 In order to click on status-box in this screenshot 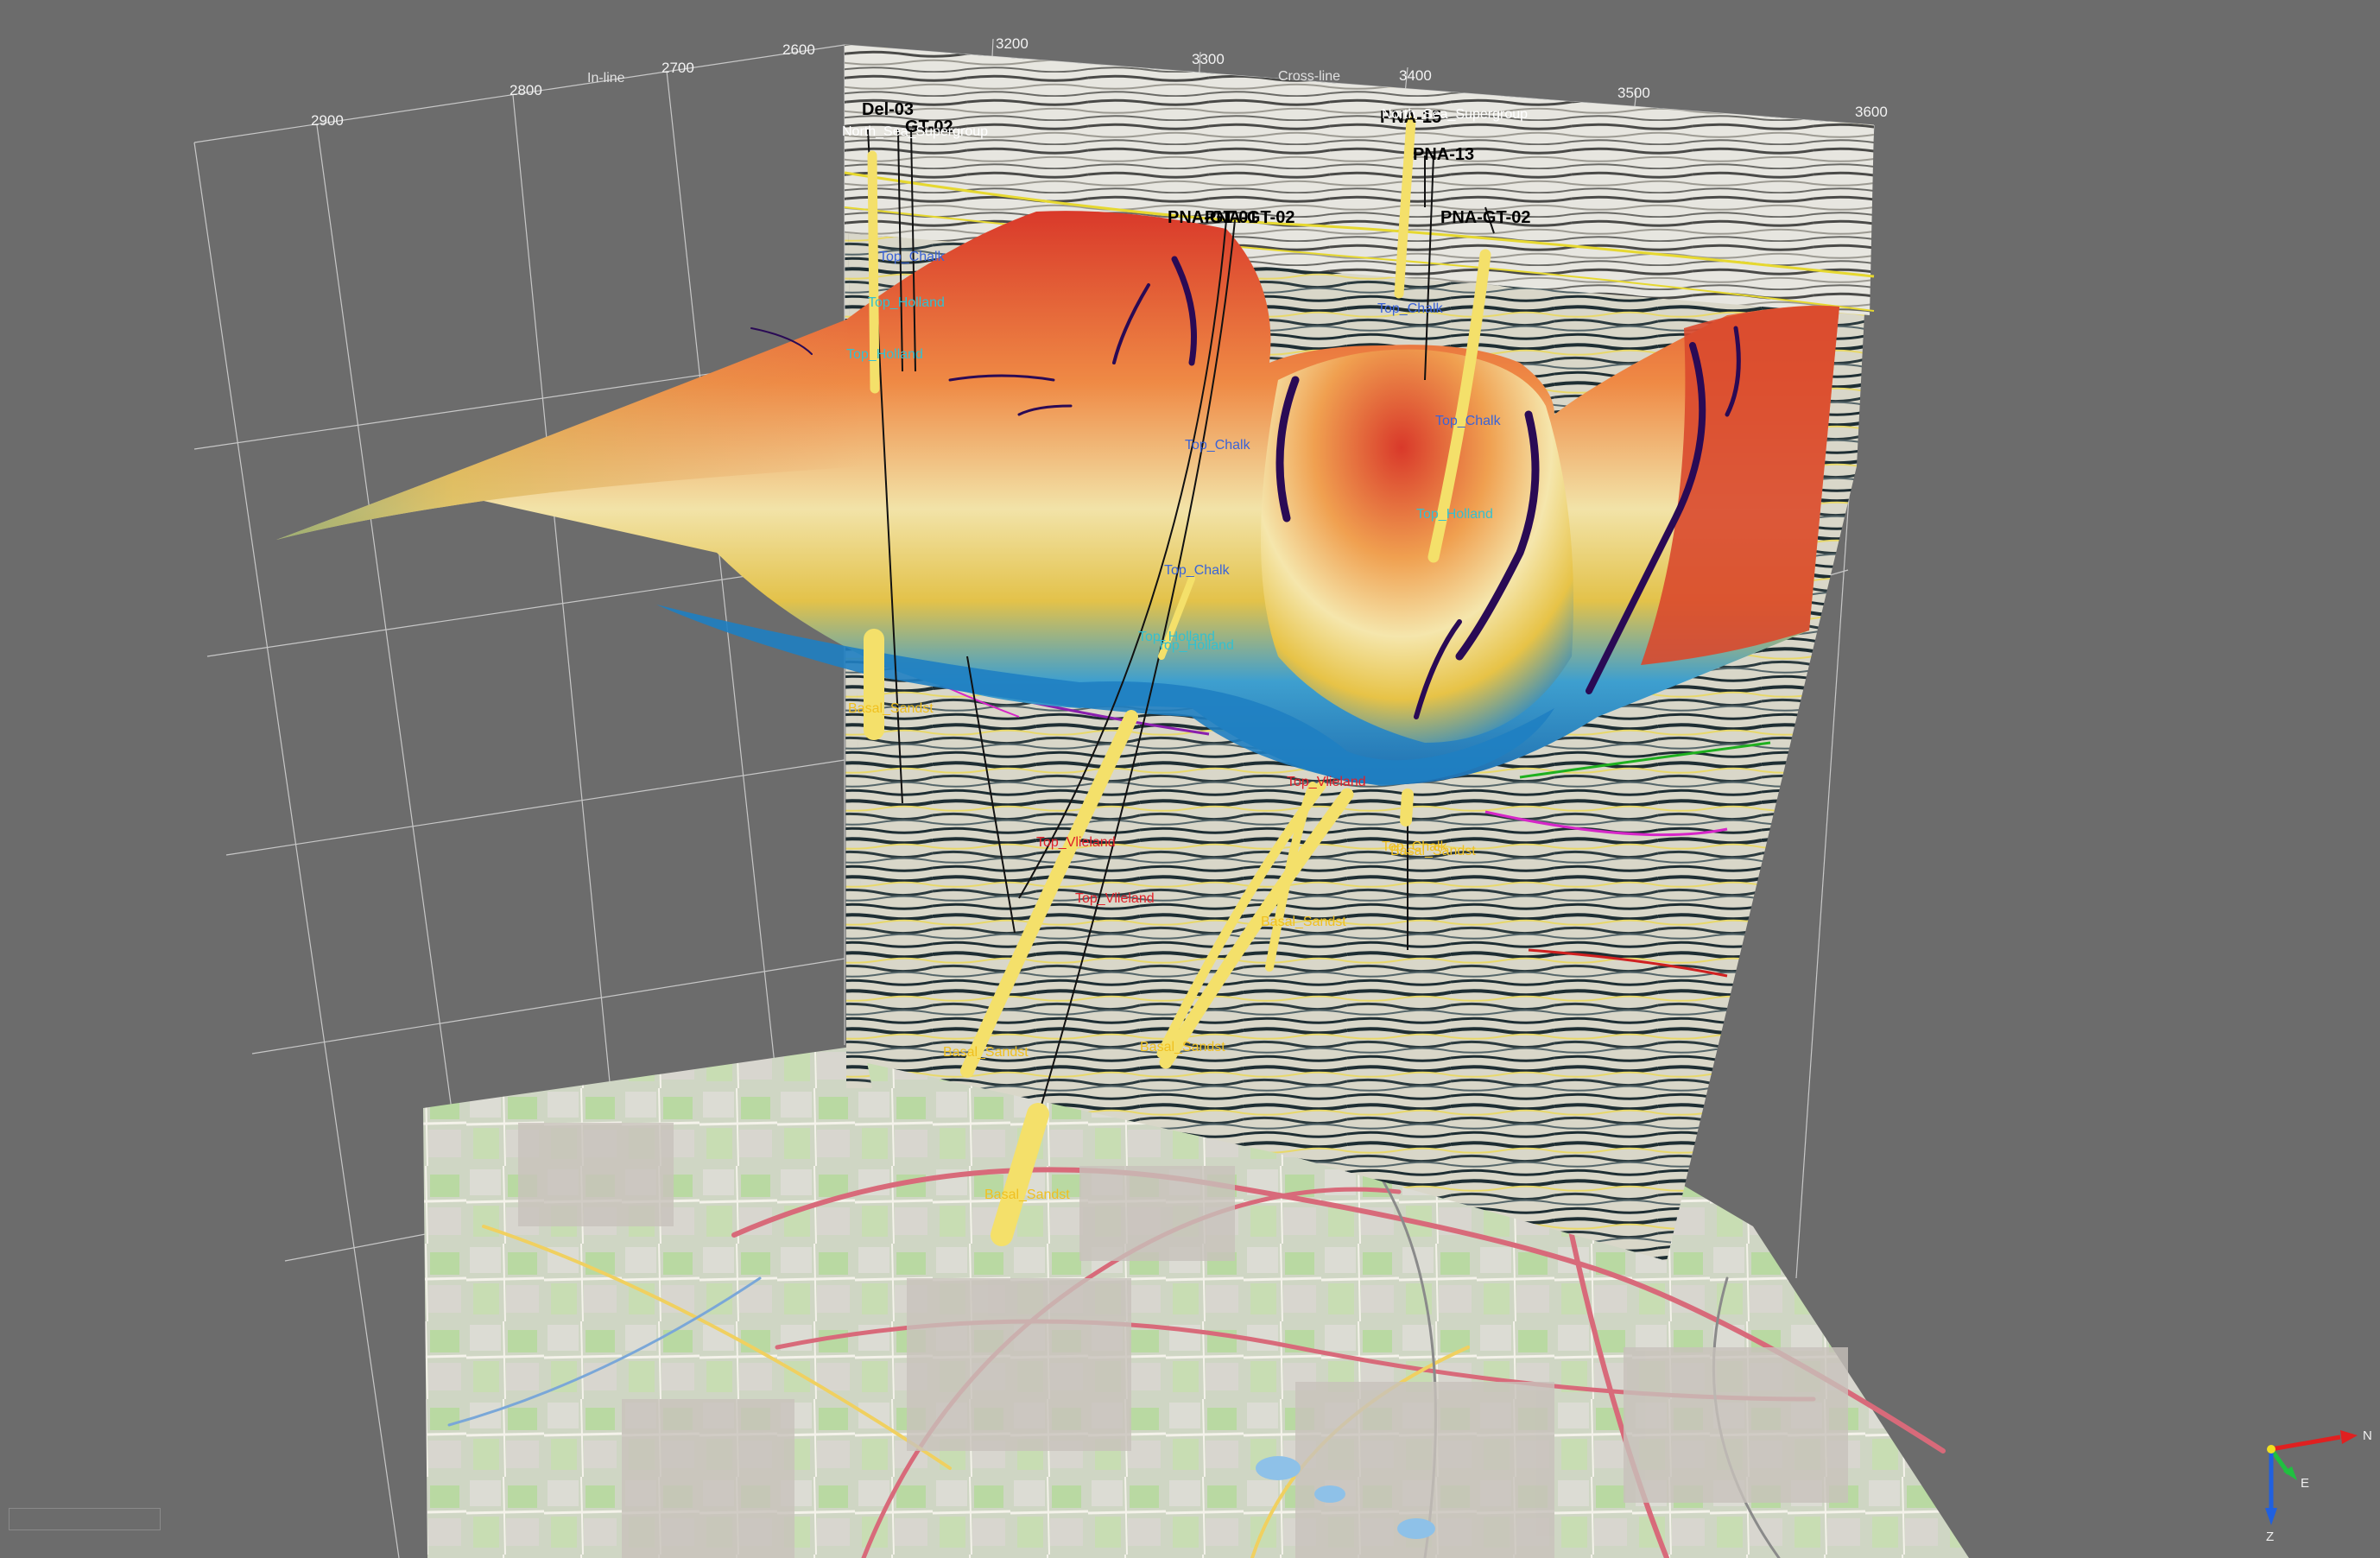, I will do `click(85, 1519)`.